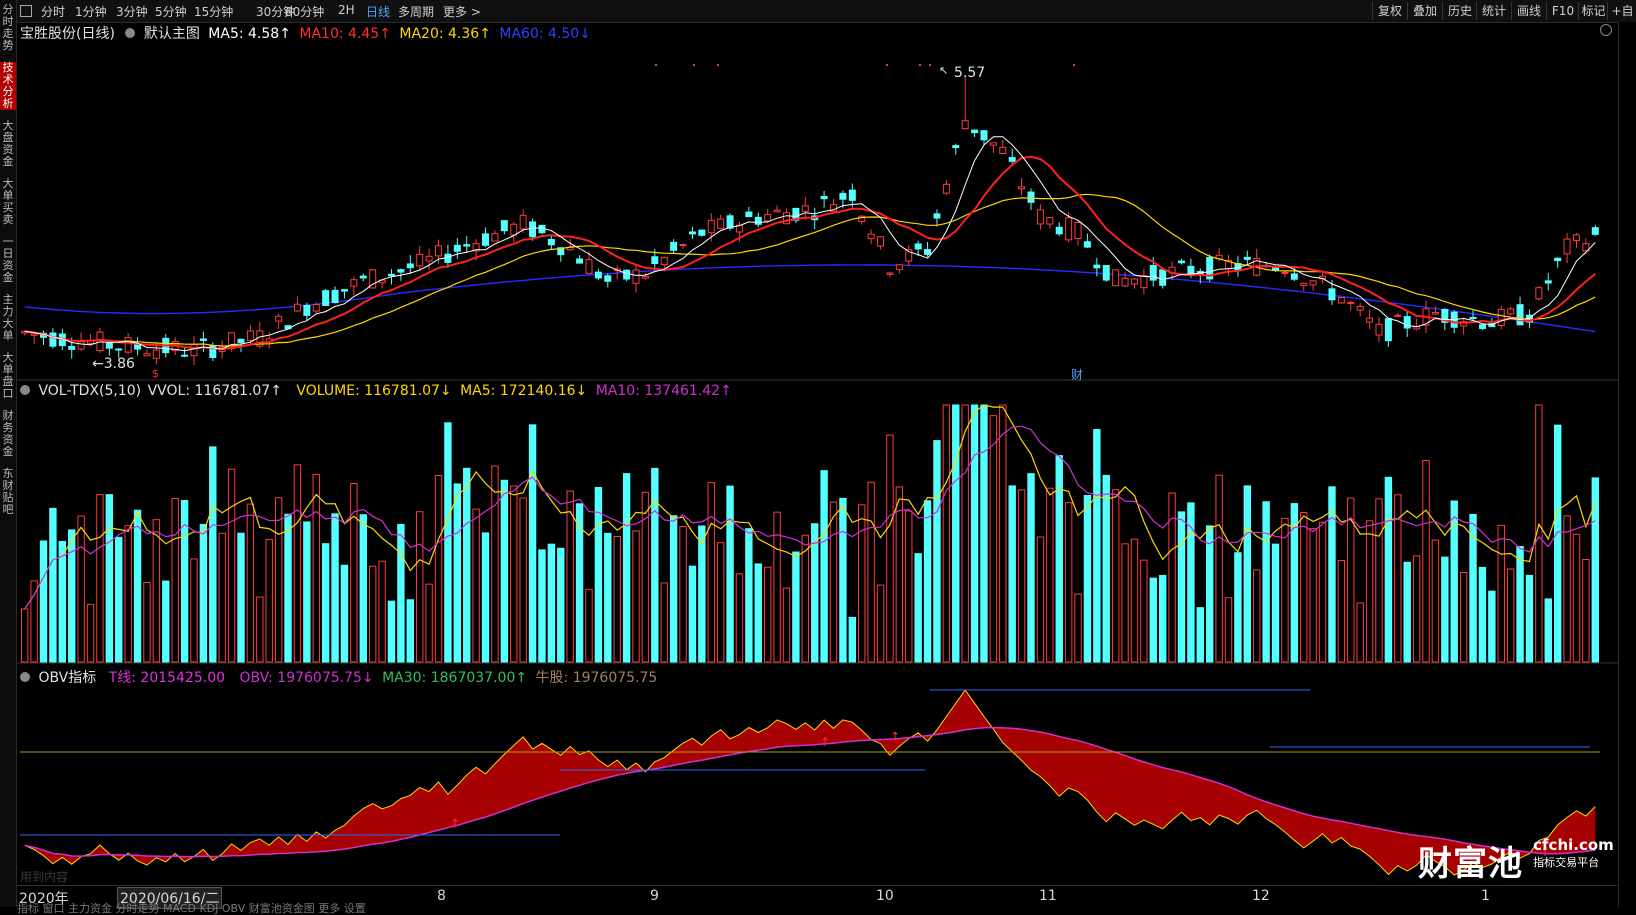 This screenshot has width=1636, height=915. What do you see at coordinates (8, 434) in the screenshot?
I see `side-tab-7: 财务资金` at bounding box center [8, 434].